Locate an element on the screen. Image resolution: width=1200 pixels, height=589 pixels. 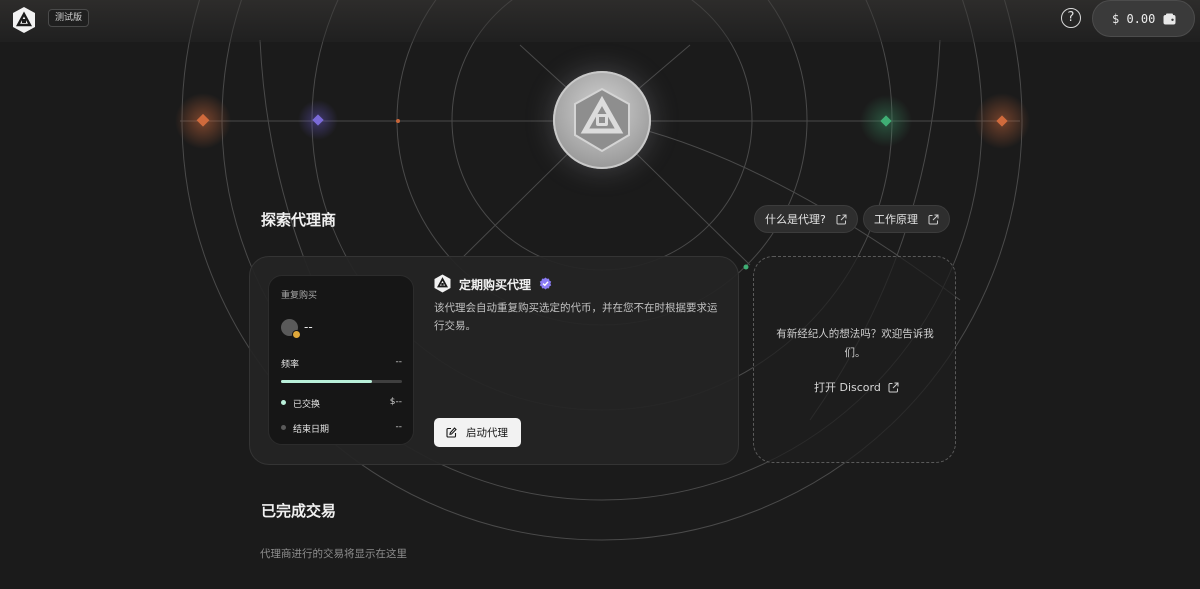
start-agent-label: 启动代理 is located at coordinates (487, 433).